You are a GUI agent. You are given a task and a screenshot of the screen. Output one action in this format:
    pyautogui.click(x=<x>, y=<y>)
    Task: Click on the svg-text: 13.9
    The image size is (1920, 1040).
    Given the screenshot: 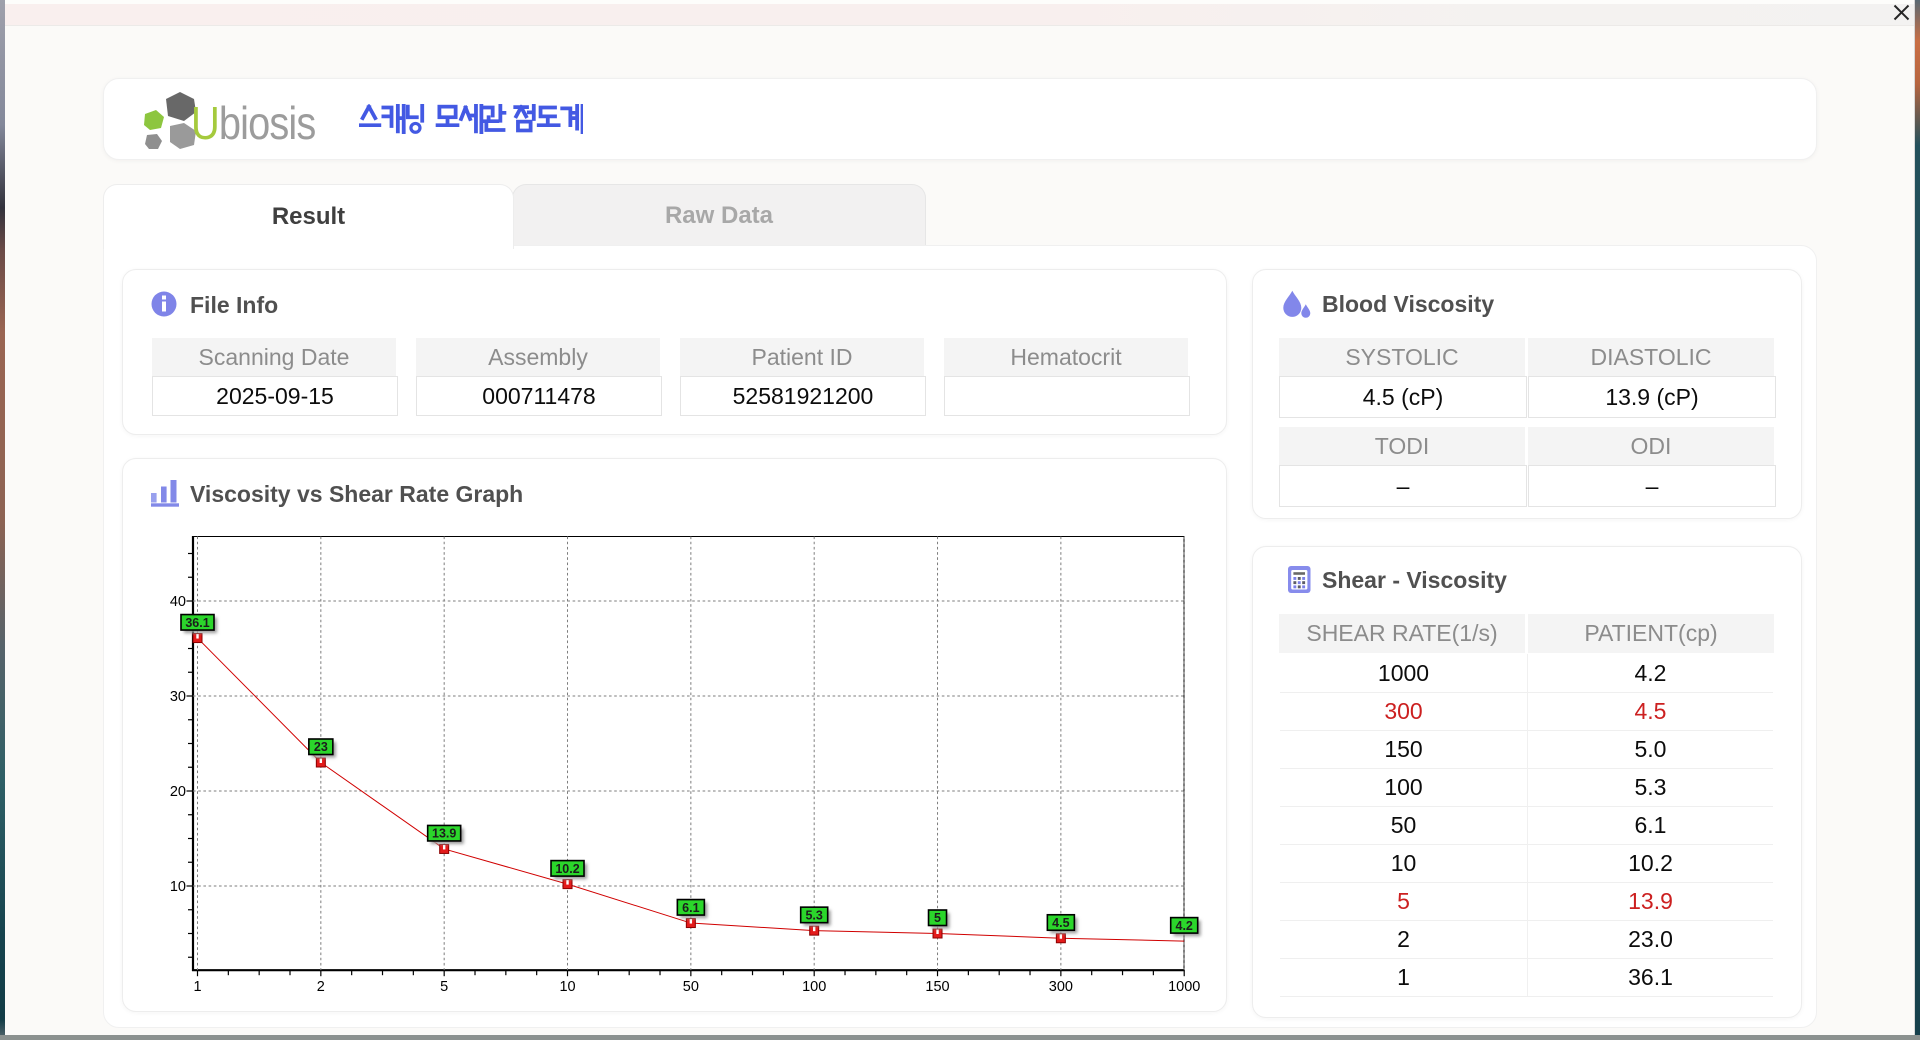 What is the action you would take?
    pyautogui.click(x=444, y=834)
    